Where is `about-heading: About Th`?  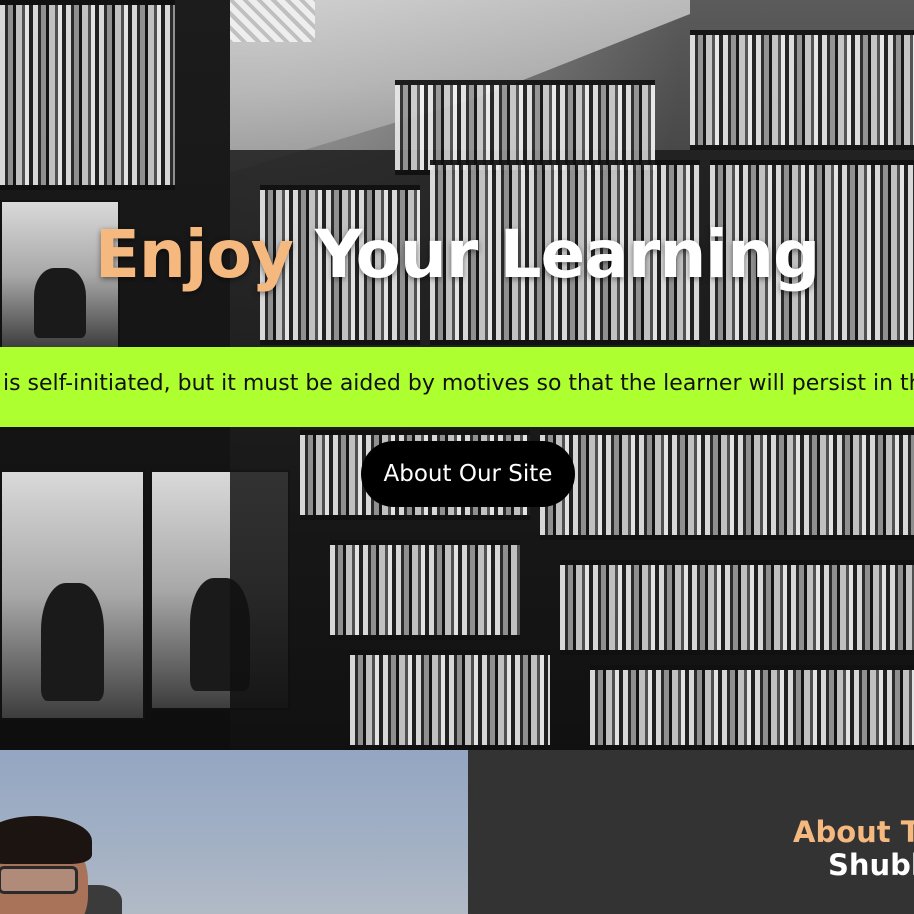 about-heading: About Th is located at coordinates (853, 832).